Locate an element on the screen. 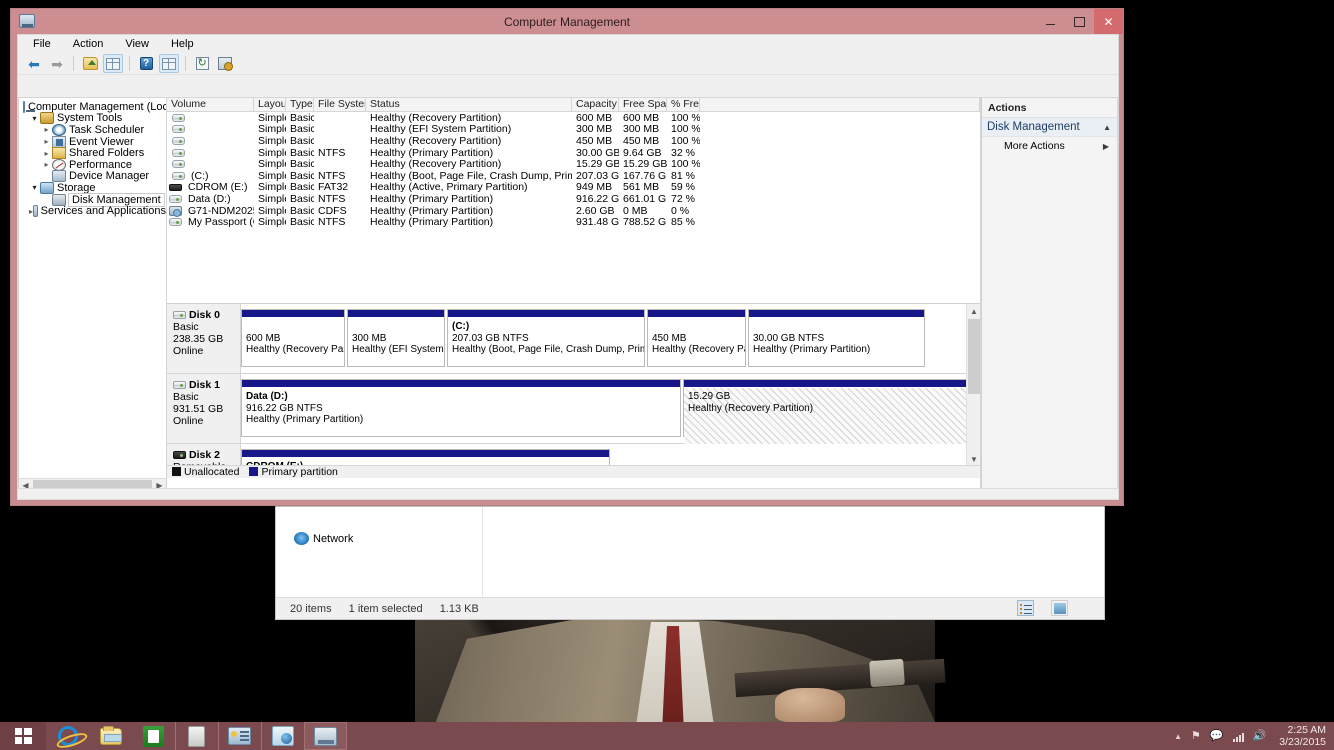  taskbar-internet-explorer is located at coordinates (67, 736).